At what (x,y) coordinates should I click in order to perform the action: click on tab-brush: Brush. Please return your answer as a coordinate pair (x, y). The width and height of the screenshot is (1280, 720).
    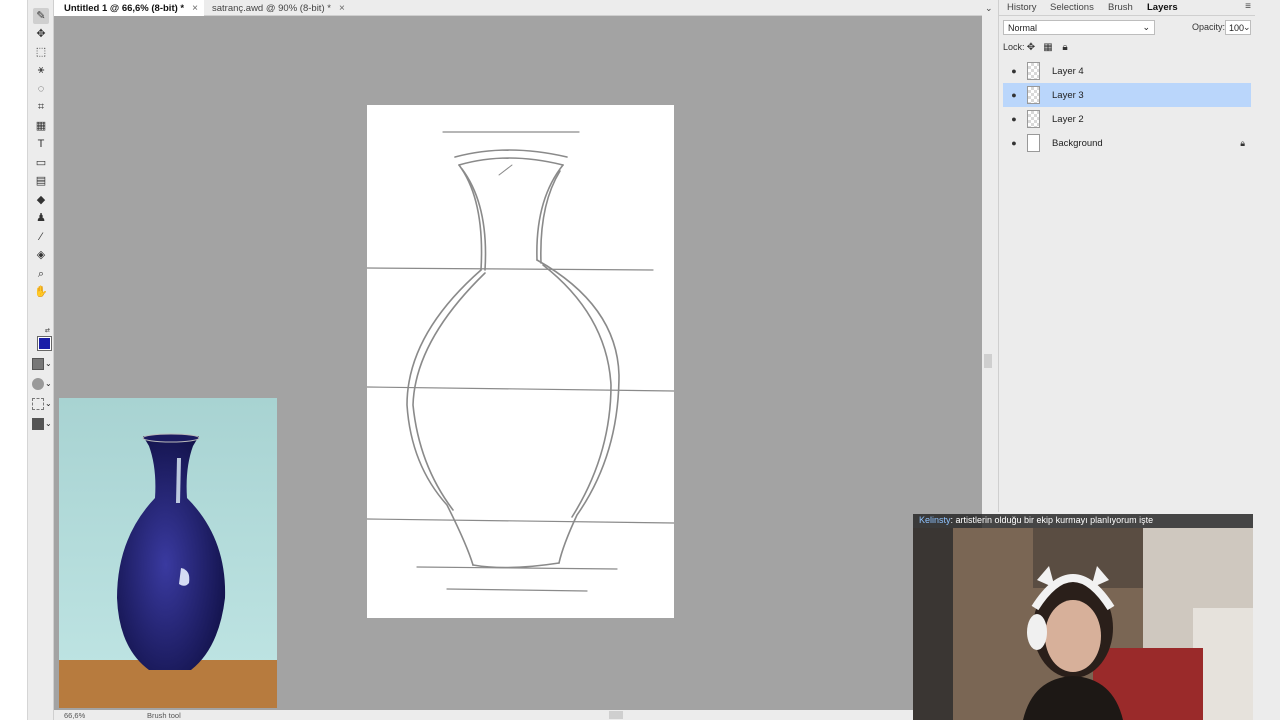
    Looking at the image, I should click on (1120, 7).